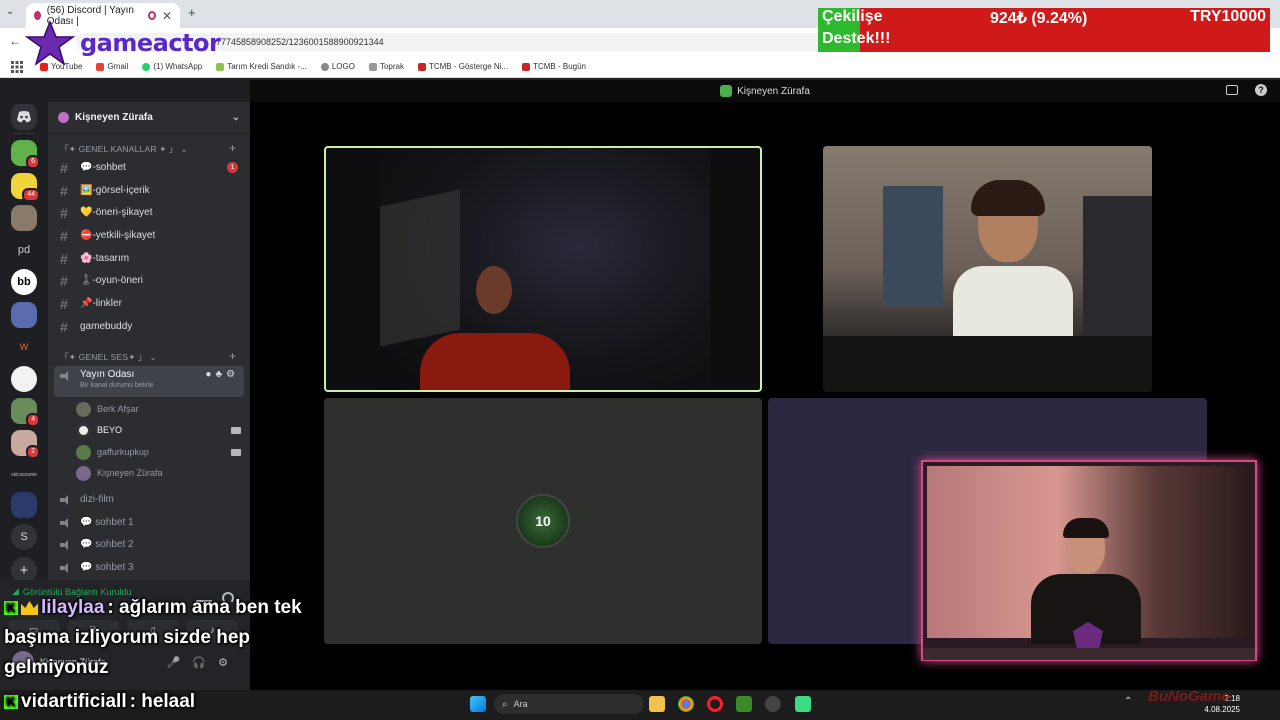  What do you see at coordinates (657, 704) in the screenshot?
I see `file-explorer-icon` at bounding box center [657, 704].